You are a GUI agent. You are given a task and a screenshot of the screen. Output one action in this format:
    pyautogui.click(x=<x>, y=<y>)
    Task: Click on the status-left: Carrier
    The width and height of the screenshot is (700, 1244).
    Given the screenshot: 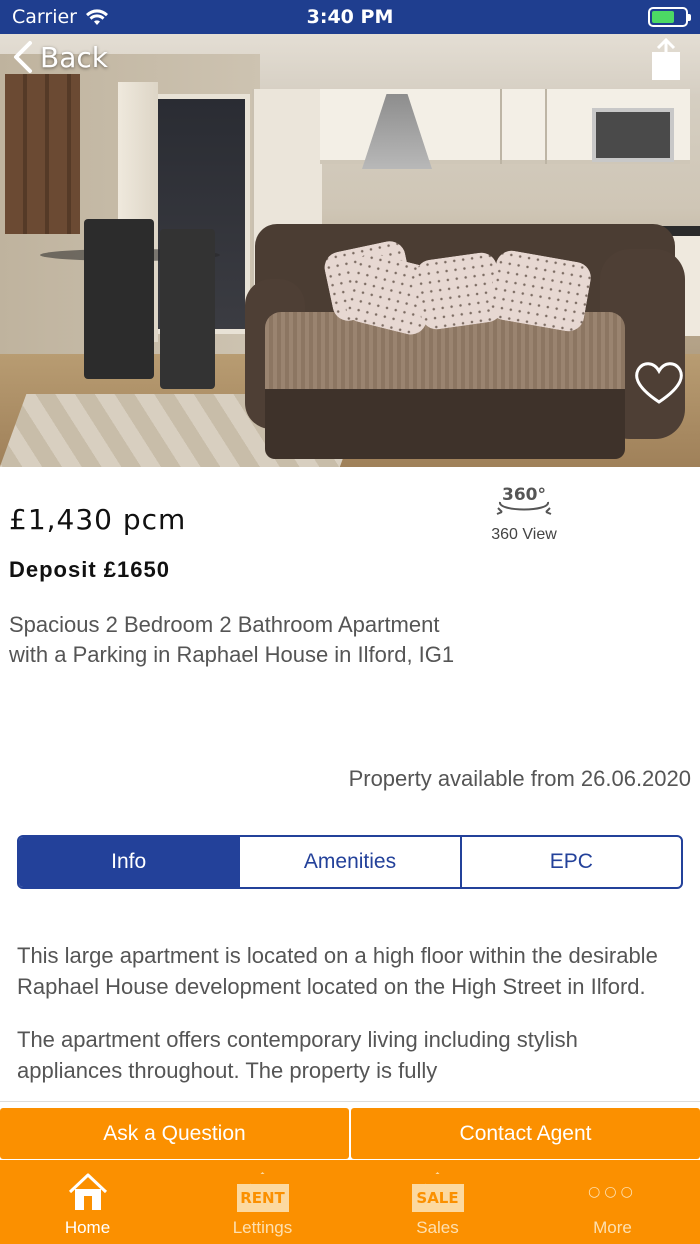 What is the action you would take?
    pyautogui.click(x=60, y=17)
    